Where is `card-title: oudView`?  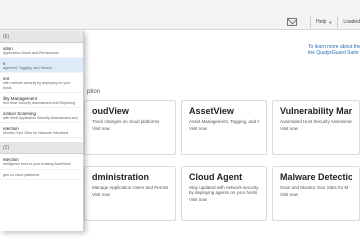
card-title: oudView is located at coordinates (110, 111).